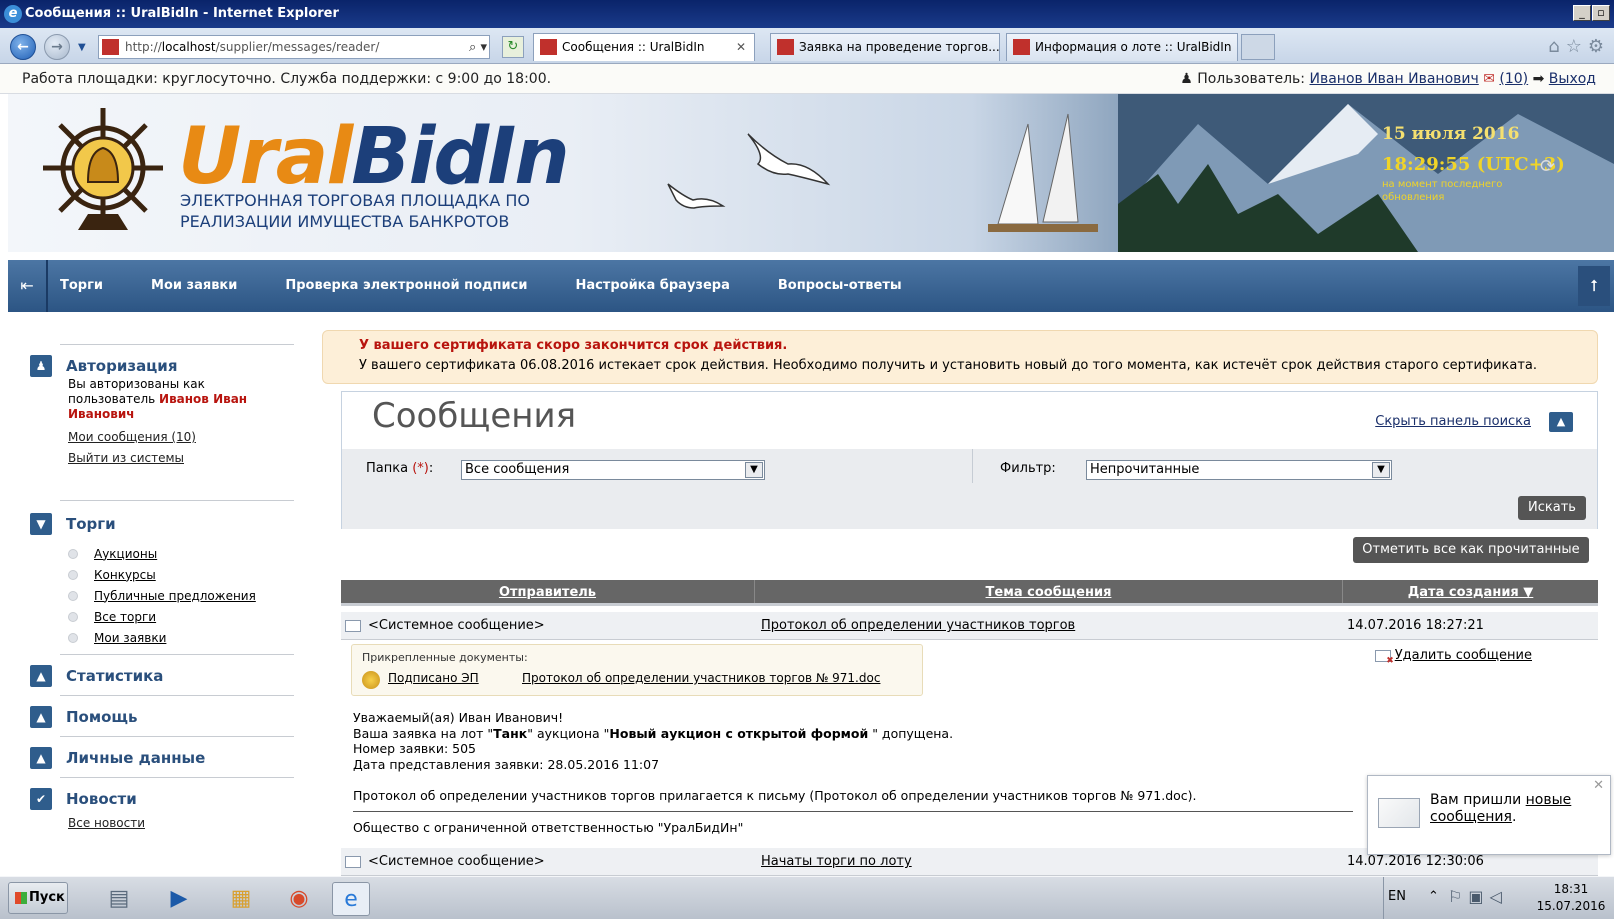 This screenshot has width=1614, height=919. What do you see at coordinates (181, 574) in the screenshot?
I see `sidebar-item-contests: Конкурсы` at bounding box center [181, 574].